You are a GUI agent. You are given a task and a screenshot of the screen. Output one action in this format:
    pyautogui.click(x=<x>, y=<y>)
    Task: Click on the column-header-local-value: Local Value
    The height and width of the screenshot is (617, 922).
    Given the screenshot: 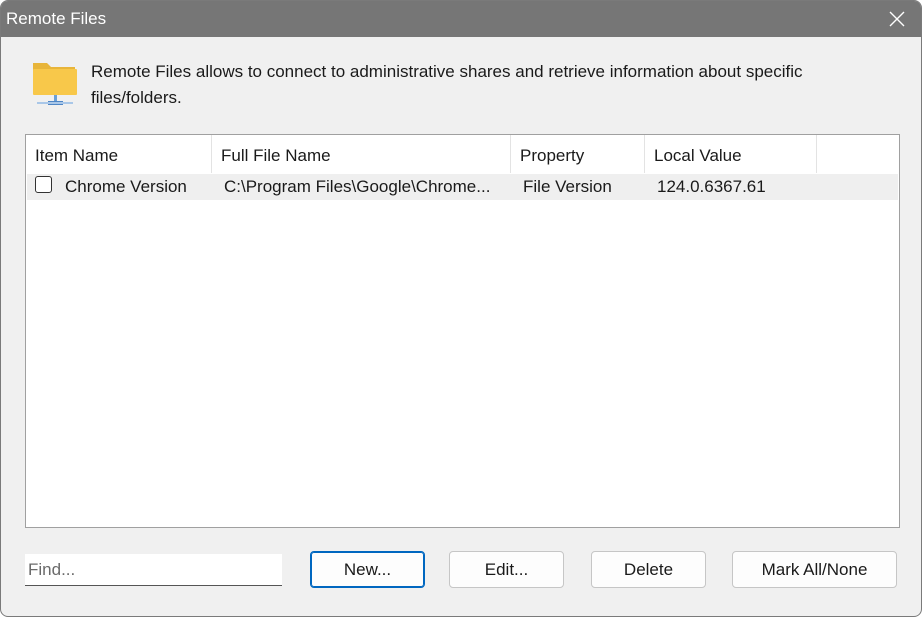 What is the action you would take?
    pyautogui.click(x=731, y=154)
    